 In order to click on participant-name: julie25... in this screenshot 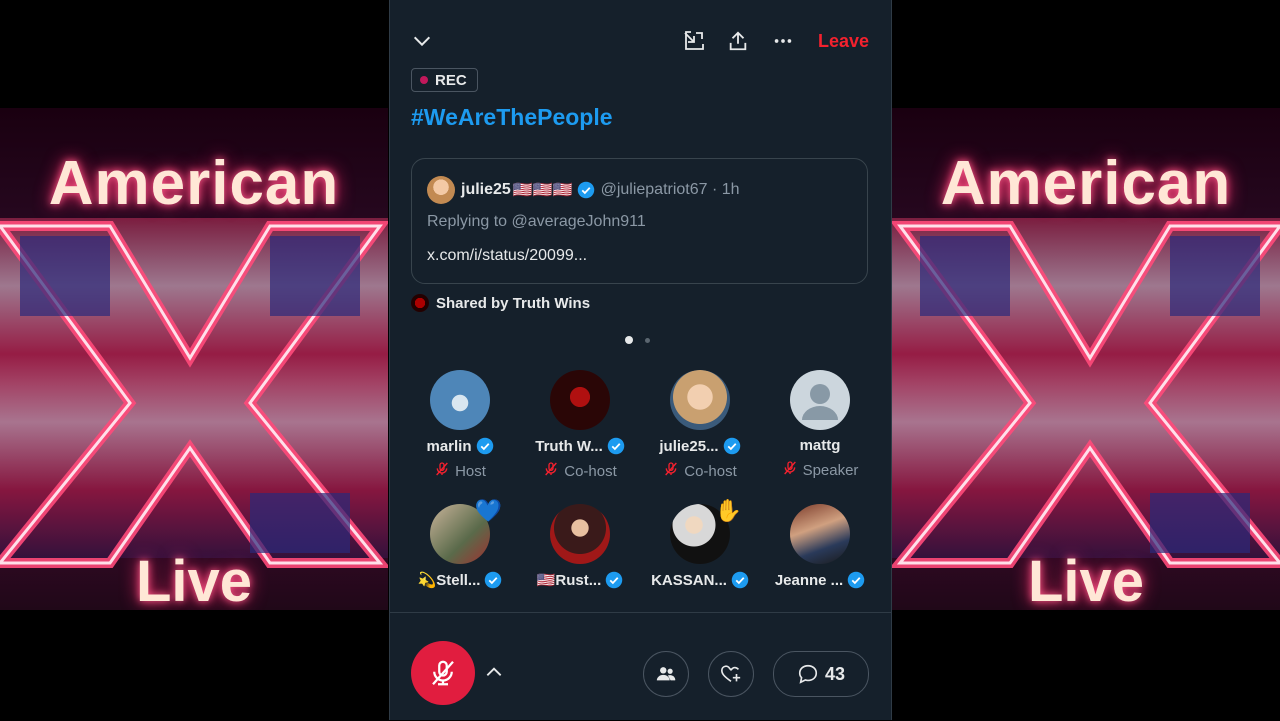, I will do `click(689, 446)`.